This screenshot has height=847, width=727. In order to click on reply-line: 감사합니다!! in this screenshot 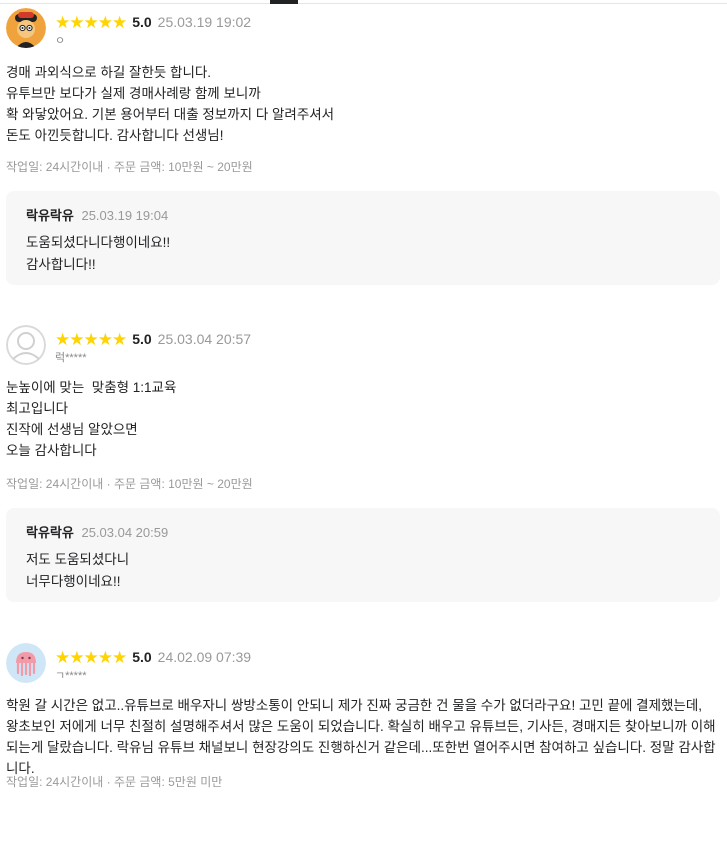, I will do `click(61, 264)`.